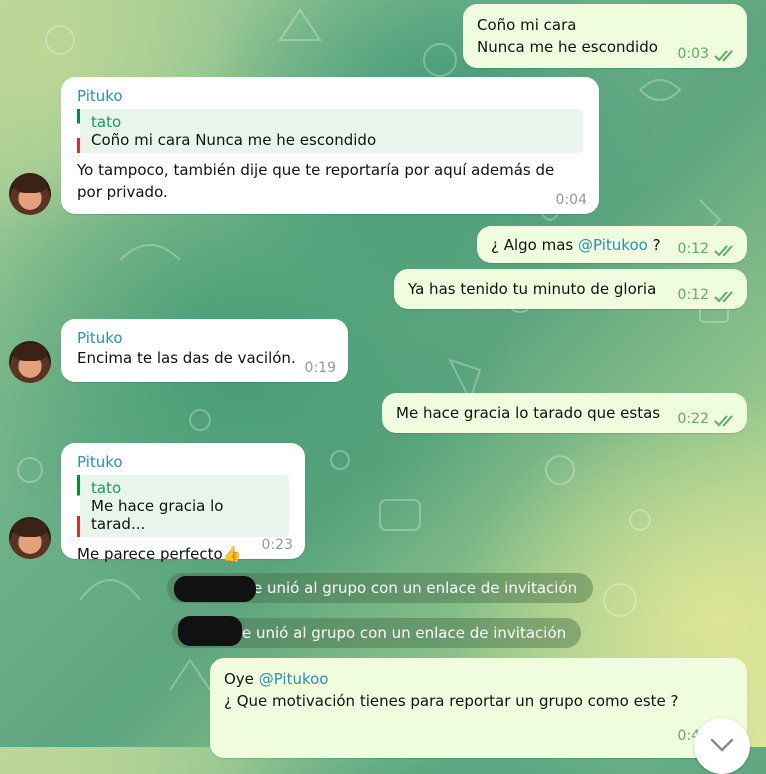 This screenshot has width=766, height=774. What do you see at coordinates (159, 554) in the screenshot?
I see `message-text: Me parece perfecto👍` at bounding box center [159, 554].